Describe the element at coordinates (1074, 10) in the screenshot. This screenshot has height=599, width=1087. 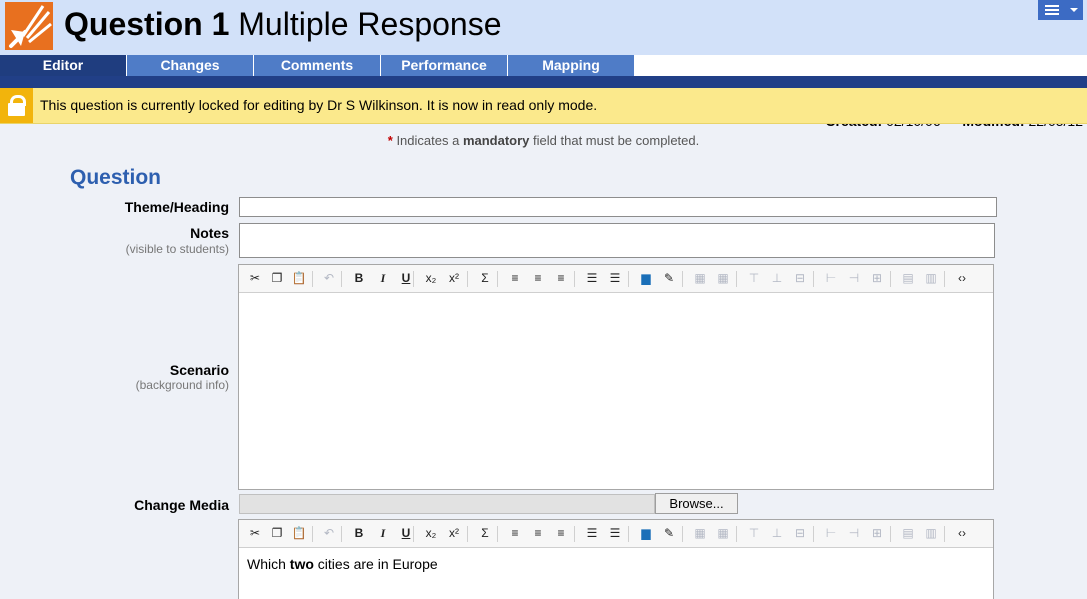
I see `chevron-down-icon` at that location.